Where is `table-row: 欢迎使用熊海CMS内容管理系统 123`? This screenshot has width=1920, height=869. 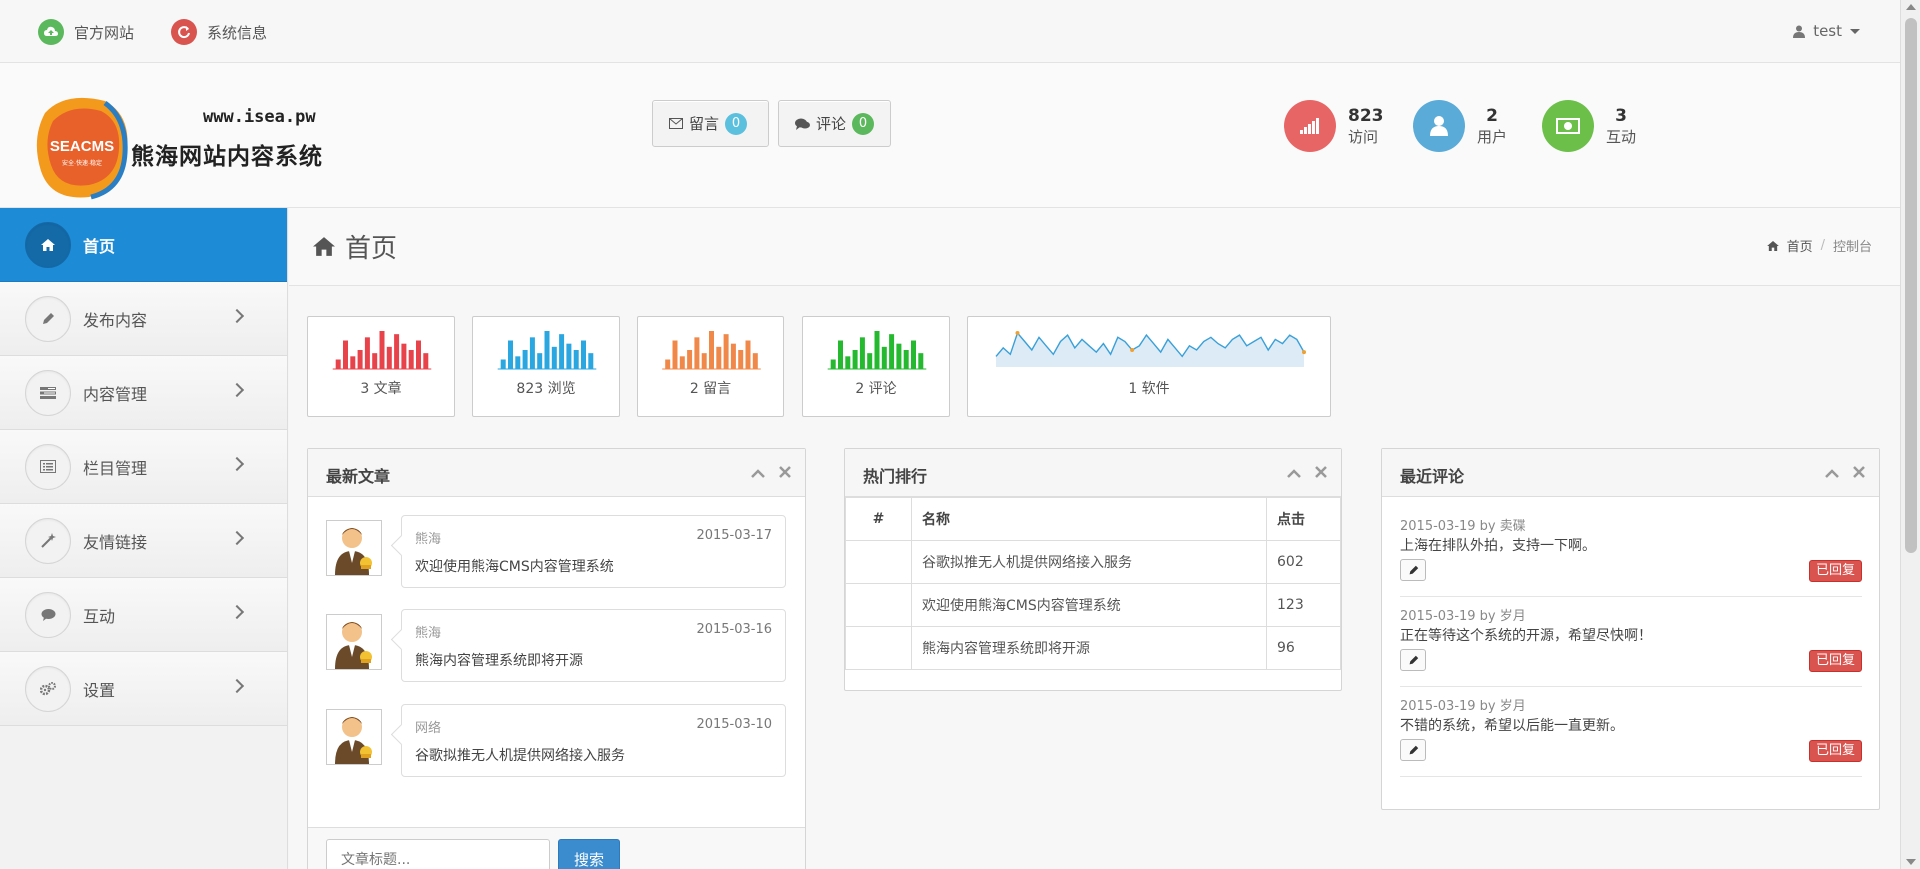 table-row: 欢迎使用熊海CMS内容管理系统 123 is located at coordinates (1093, 605).